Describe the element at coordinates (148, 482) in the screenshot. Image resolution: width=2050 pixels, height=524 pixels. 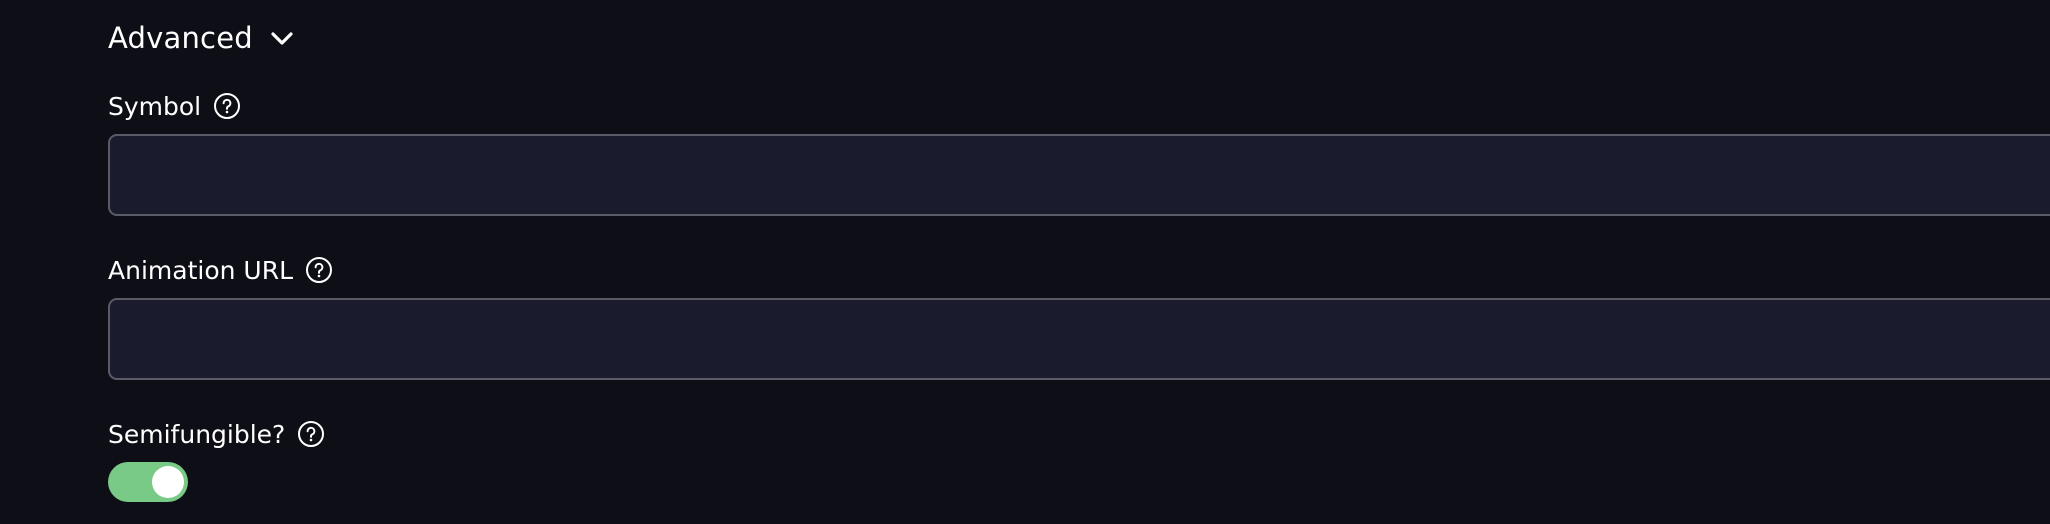
I see `semifungible-toggle` at that location.